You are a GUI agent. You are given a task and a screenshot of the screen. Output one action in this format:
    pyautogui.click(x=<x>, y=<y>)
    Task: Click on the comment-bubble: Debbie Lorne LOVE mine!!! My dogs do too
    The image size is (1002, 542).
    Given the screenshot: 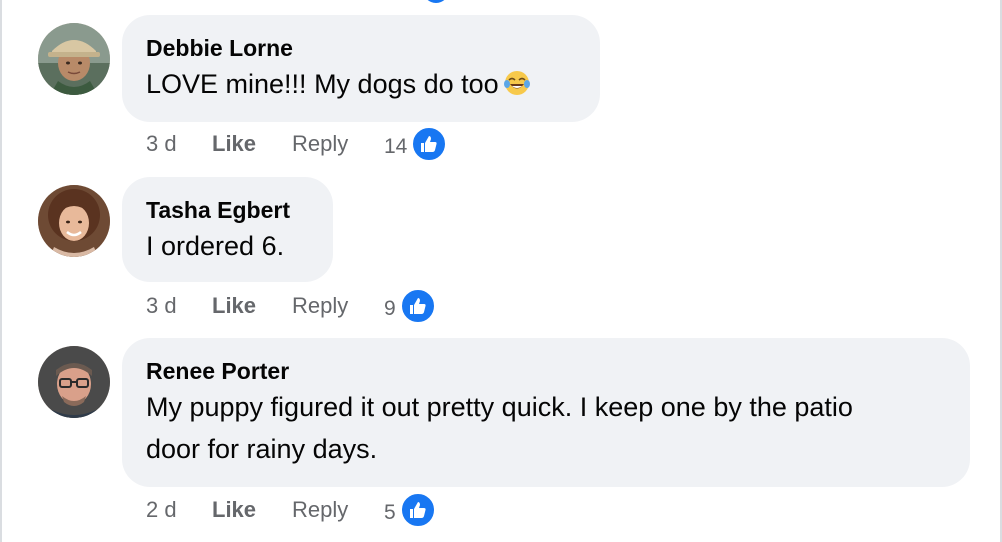 What is the action you would take?
    pyautogui.click(x=361, y=68)
    